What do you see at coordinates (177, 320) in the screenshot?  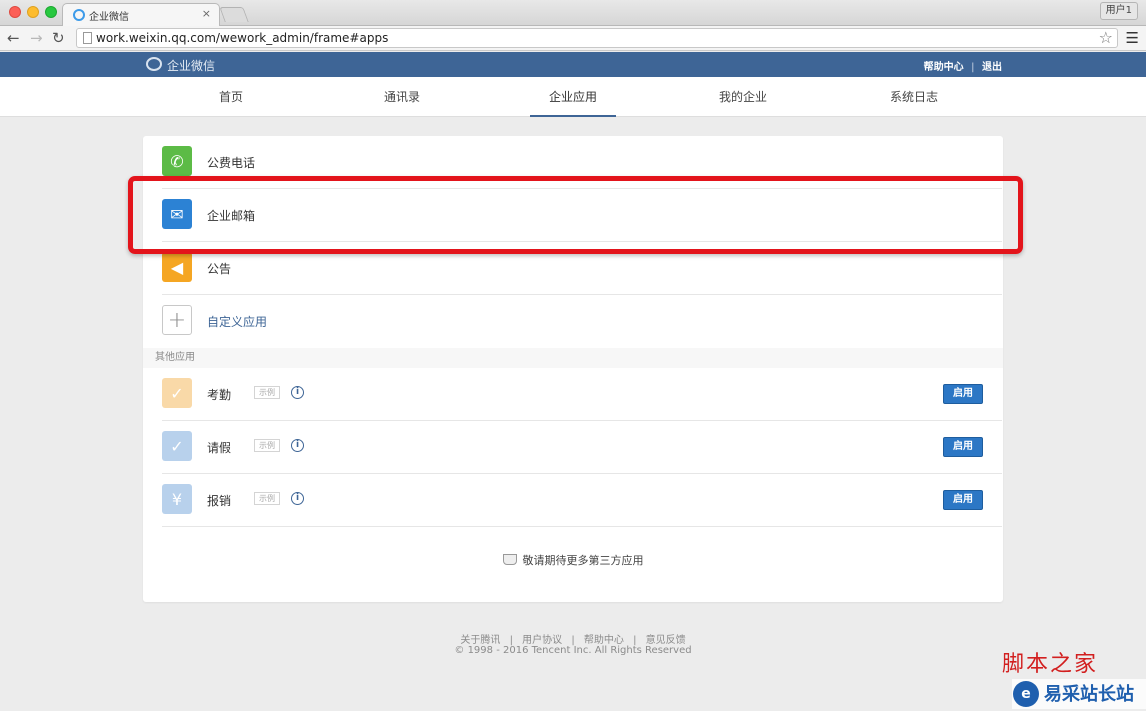 I see `plus-icon: +` at bounding box center [177, 320].